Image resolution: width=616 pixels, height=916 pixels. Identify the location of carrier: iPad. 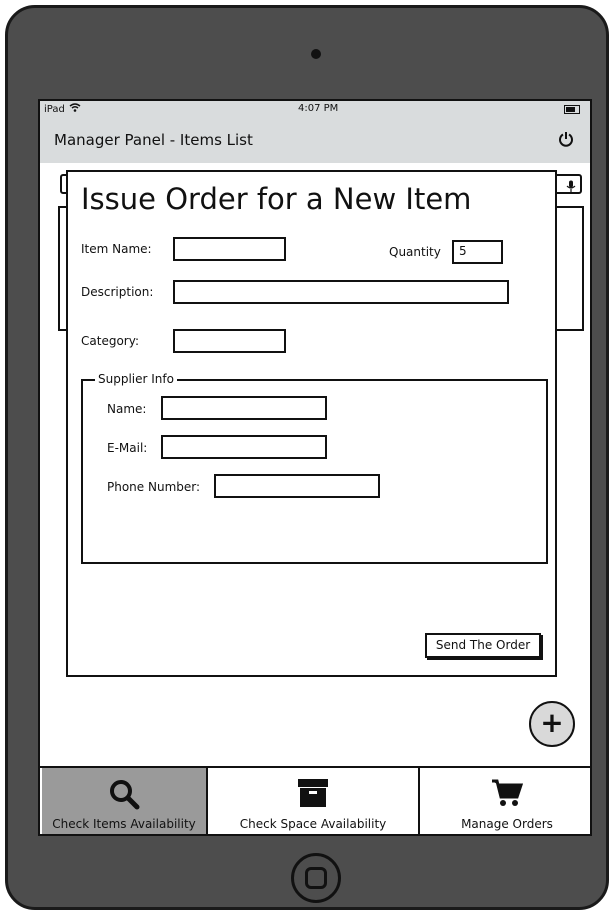
(62, 109).